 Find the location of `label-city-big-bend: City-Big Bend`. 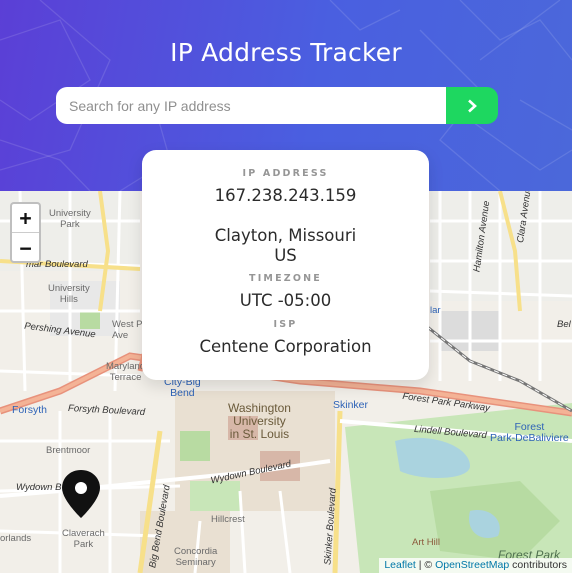

label-city-big-bend: City-Big Bend is located at coordinates (182, 387).